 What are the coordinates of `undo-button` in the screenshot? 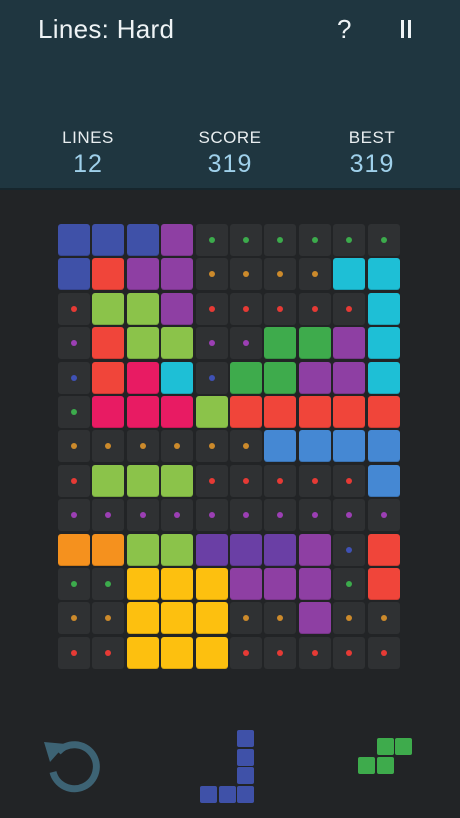 It's located at (72, 762).